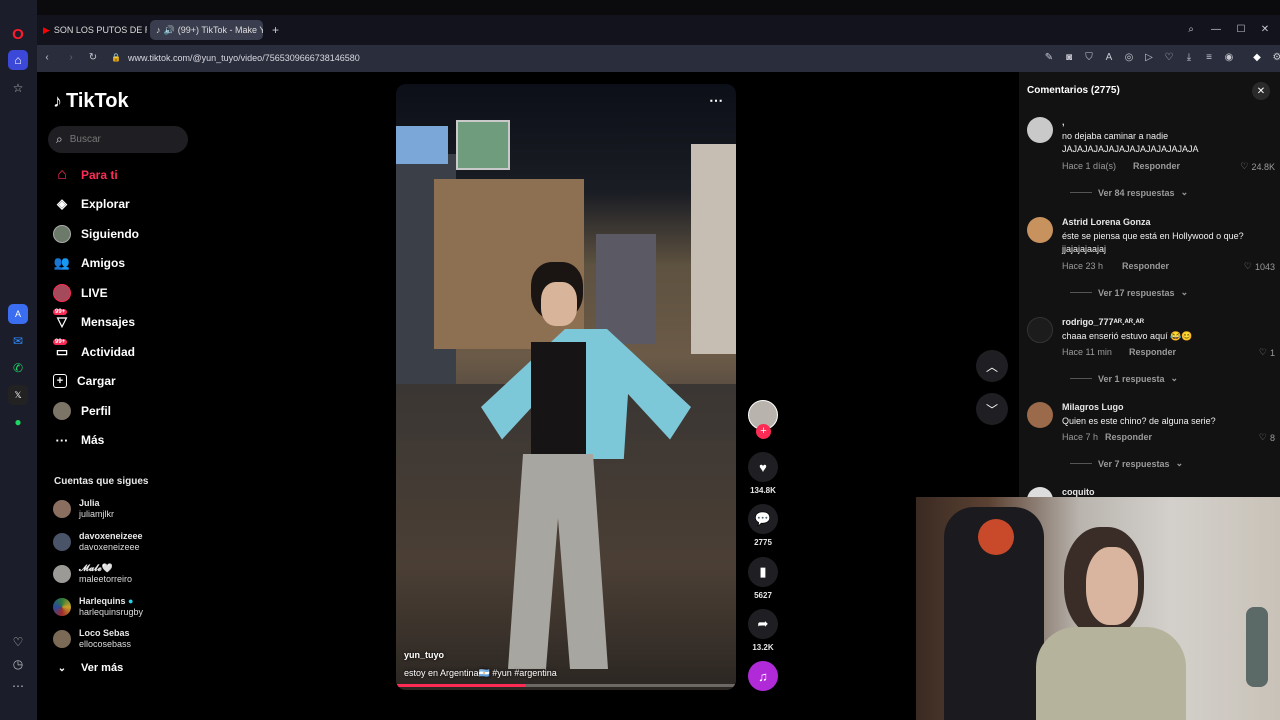  I want to click on comment-like-button: ♡ 8, so click(1267, 437).